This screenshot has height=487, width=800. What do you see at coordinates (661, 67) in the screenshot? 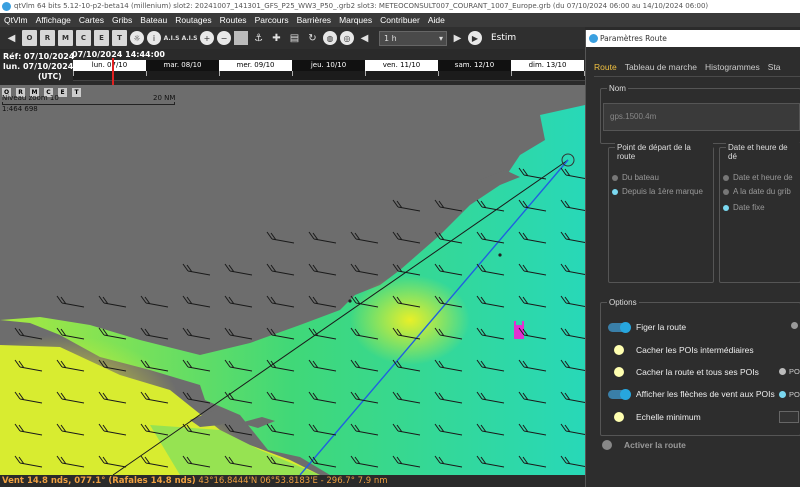
I see `tab-tableau-de-marche: Tableau de marche` at bounding box center [661, 67].